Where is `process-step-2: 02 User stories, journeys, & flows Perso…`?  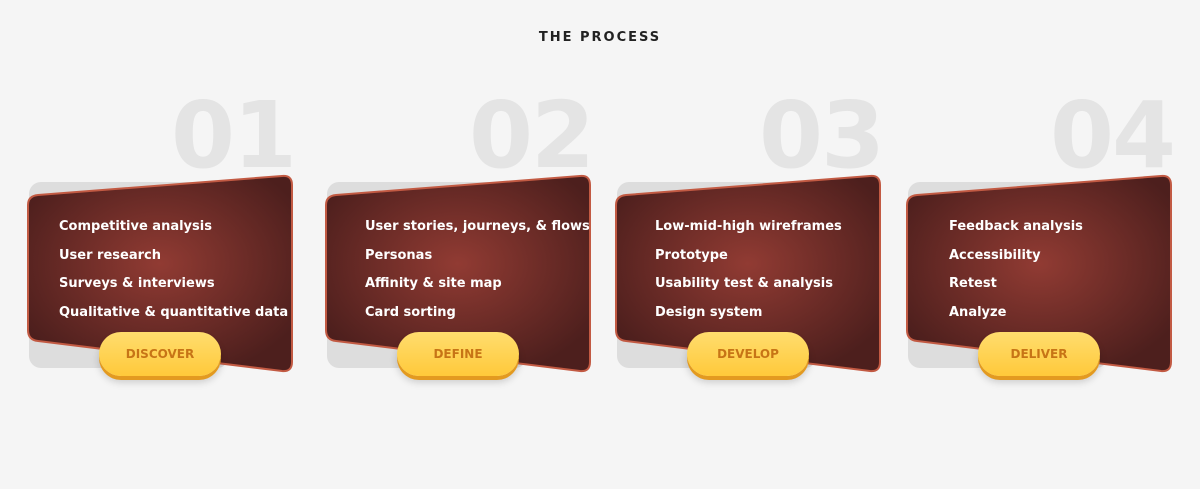 process-step-2: 02 User stories, journeys, & flows Perso… is located at coordinates (456, 236).